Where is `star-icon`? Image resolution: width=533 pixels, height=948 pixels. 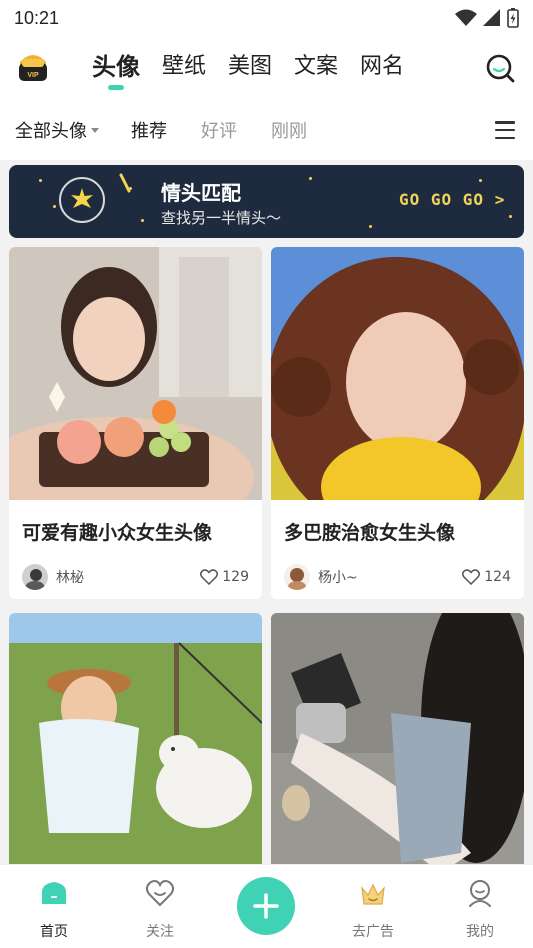
star-icon is located at coordinates (82, 198).